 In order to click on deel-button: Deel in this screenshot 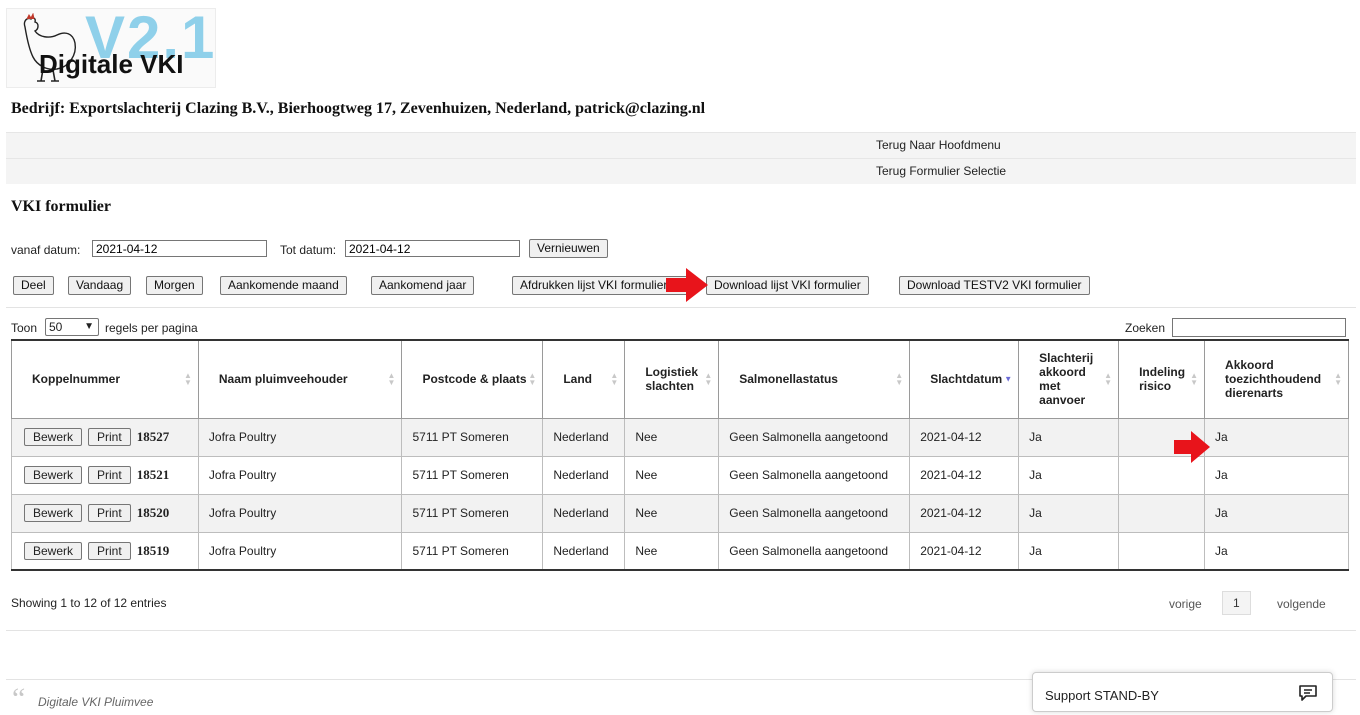, I will do `click(33, 285)`.